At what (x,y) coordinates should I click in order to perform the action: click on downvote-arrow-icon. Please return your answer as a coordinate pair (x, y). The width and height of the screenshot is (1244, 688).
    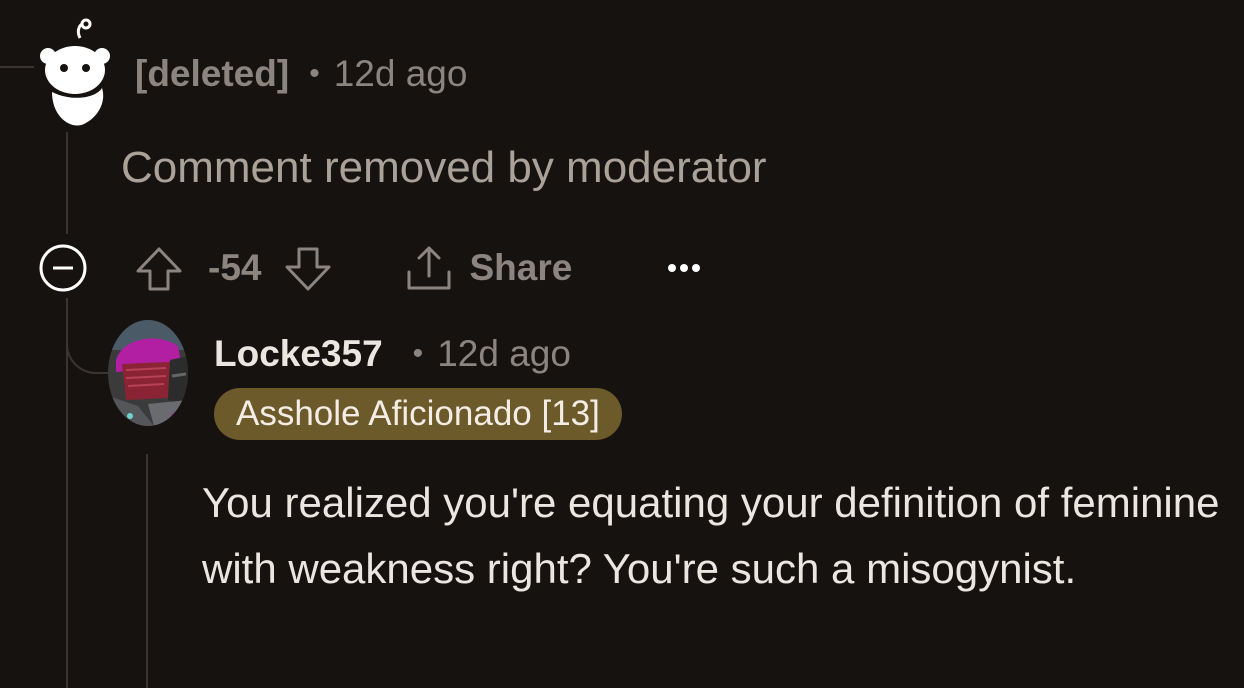
    Looking at the image, I should click on (308, 269).